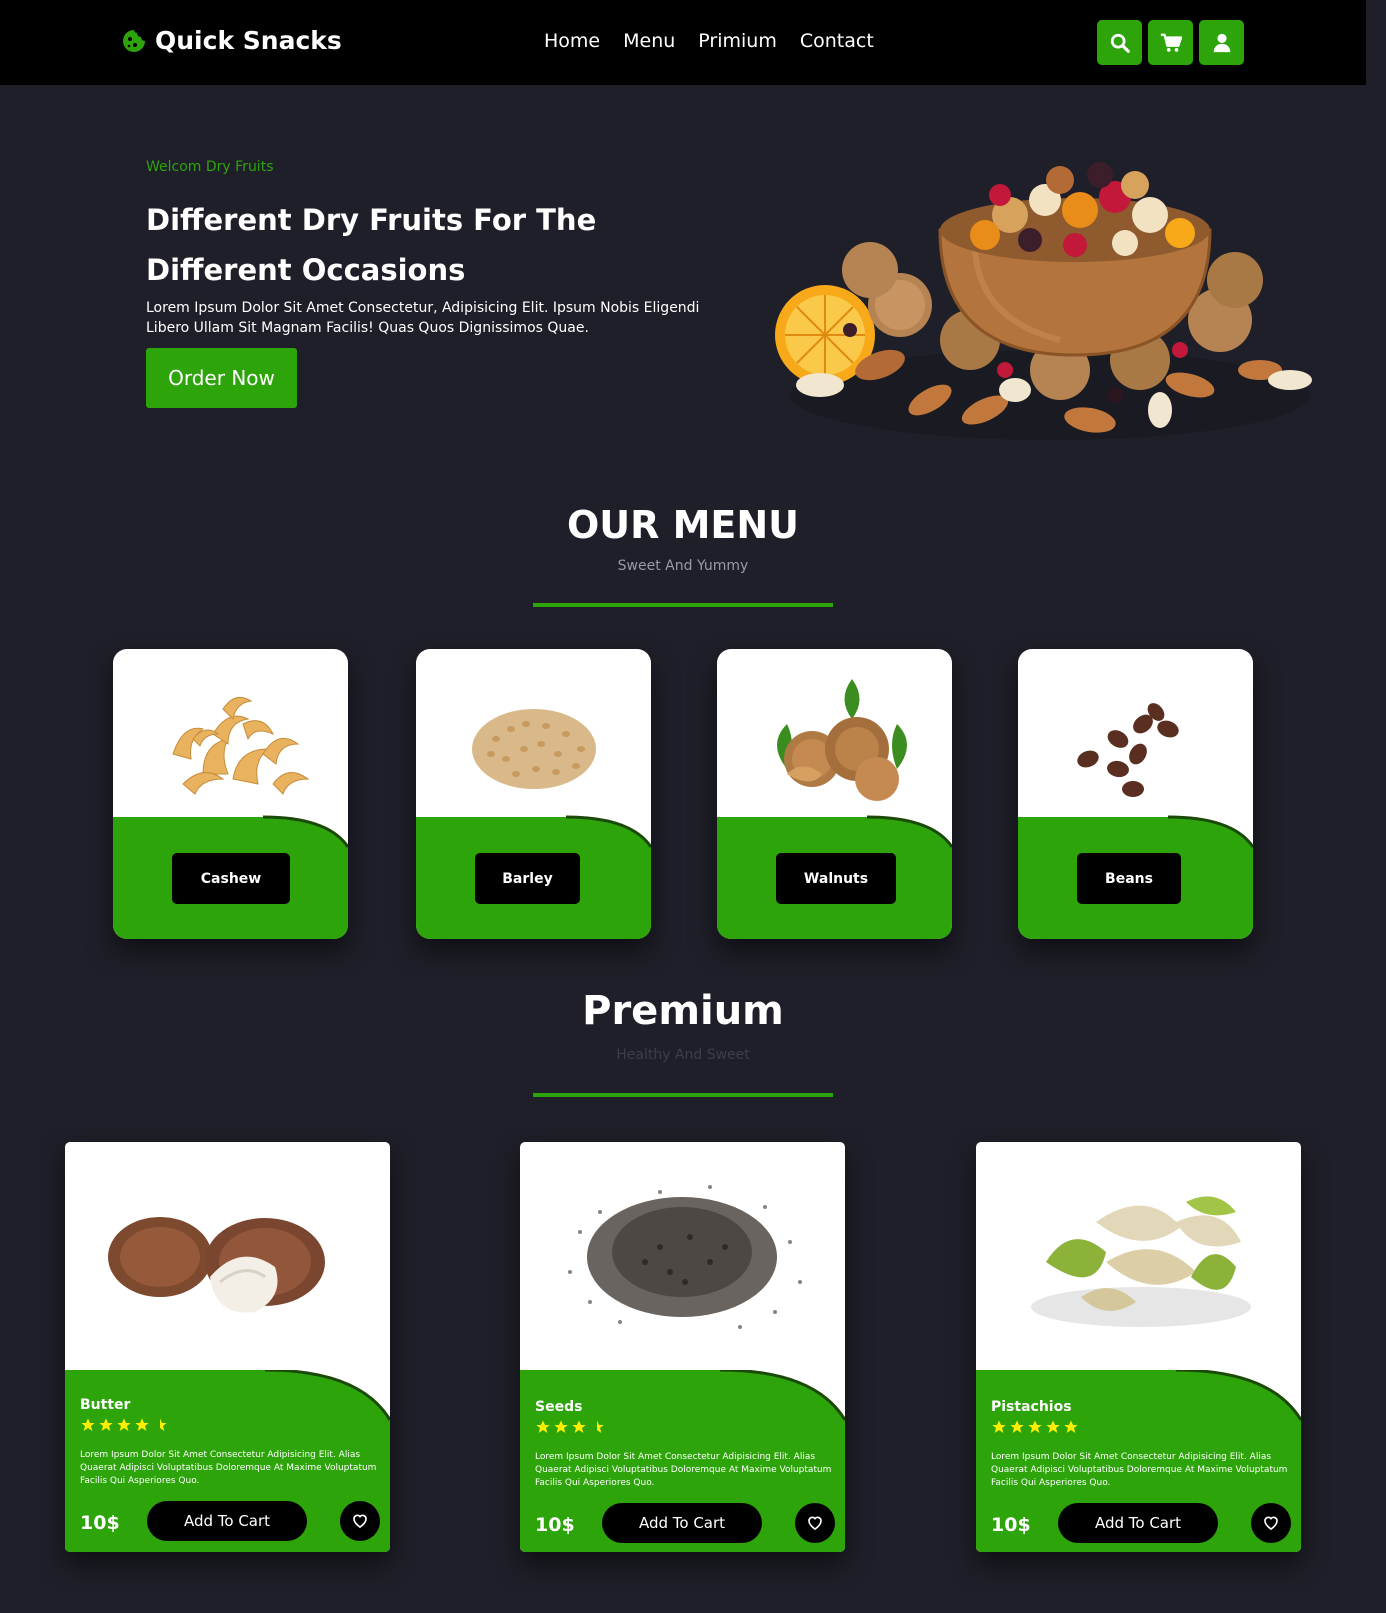  I want to click on nav-primium: Primium, so click(737, 41).